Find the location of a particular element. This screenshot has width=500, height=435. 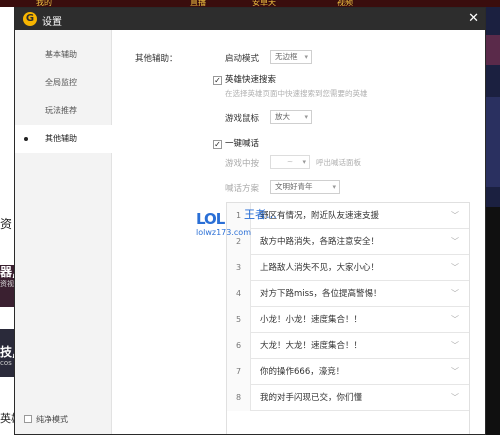

background-left-strip: 资 器, 资视 技, cos is located at coordinates (7, 221).